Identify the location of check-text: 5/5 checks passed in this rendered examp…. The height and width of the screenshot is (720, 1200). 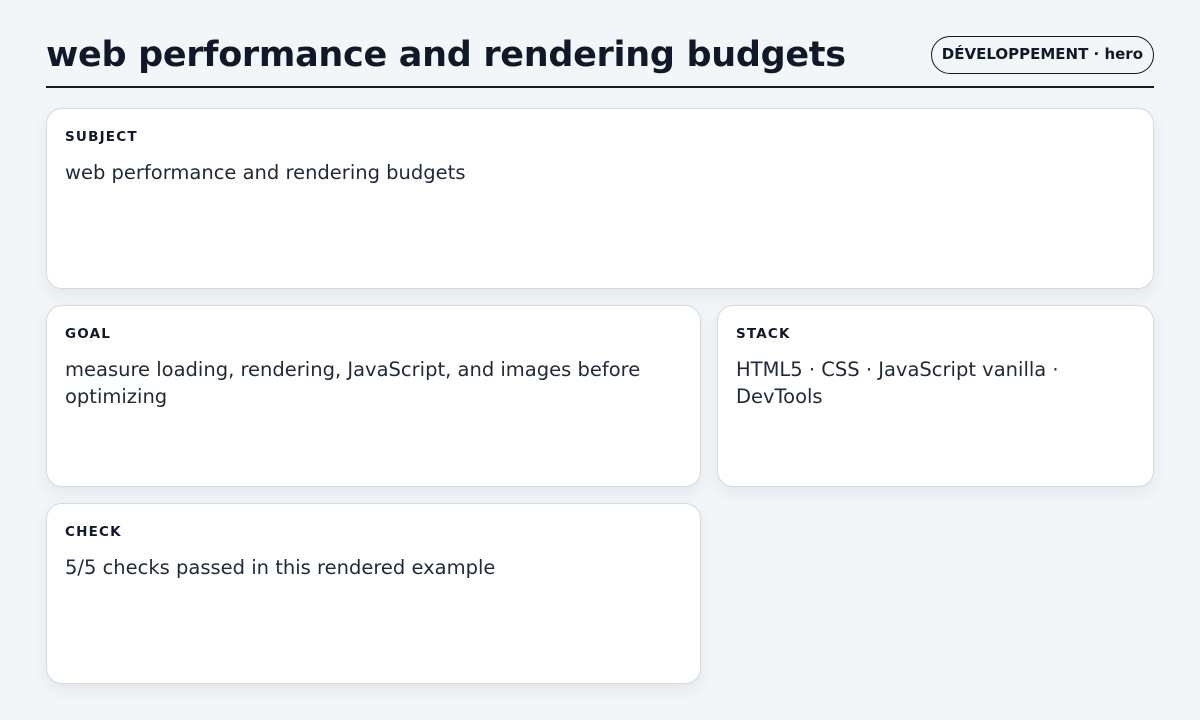
(280, 567).